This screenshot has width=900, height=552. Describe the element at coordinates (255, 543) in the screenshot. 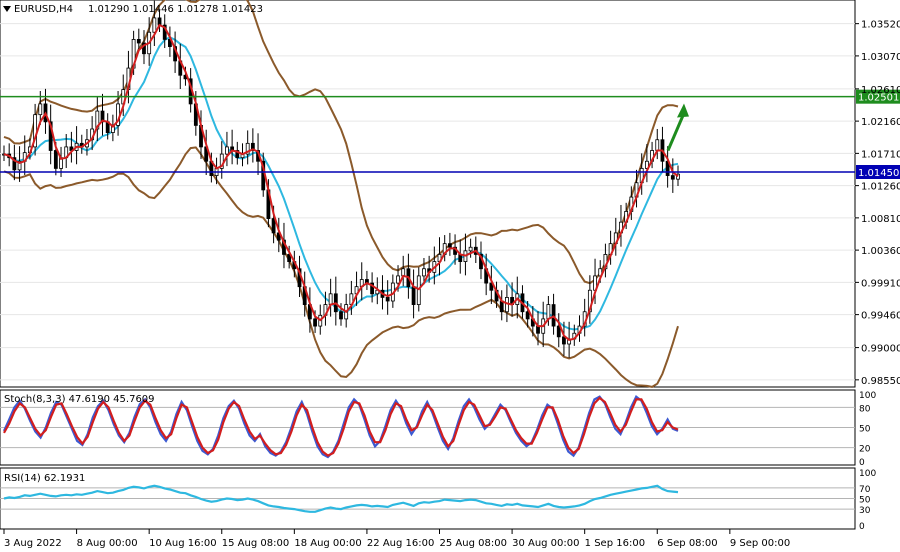

I see `time-tick-label: 15 Aug 08:00` at that location.